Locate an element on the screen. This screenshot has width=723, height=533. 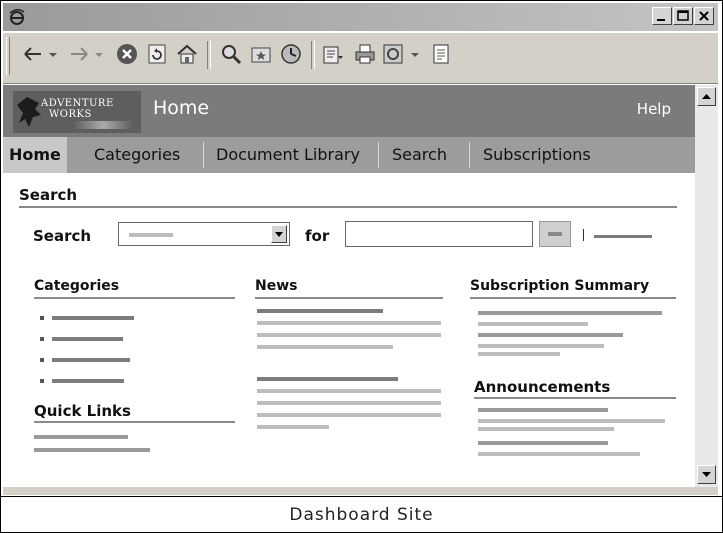
home-icon is located at coordinates (187, 54).